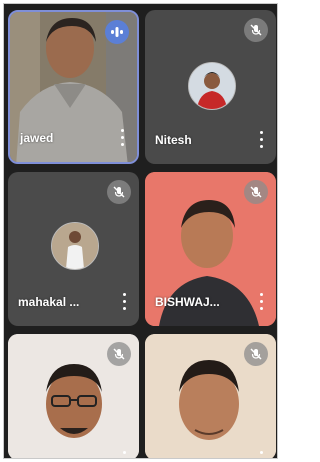  Describe the element at coordinates (73, 87) in the screenshot. I see `participant-tile-jawed: jawed` at that location.